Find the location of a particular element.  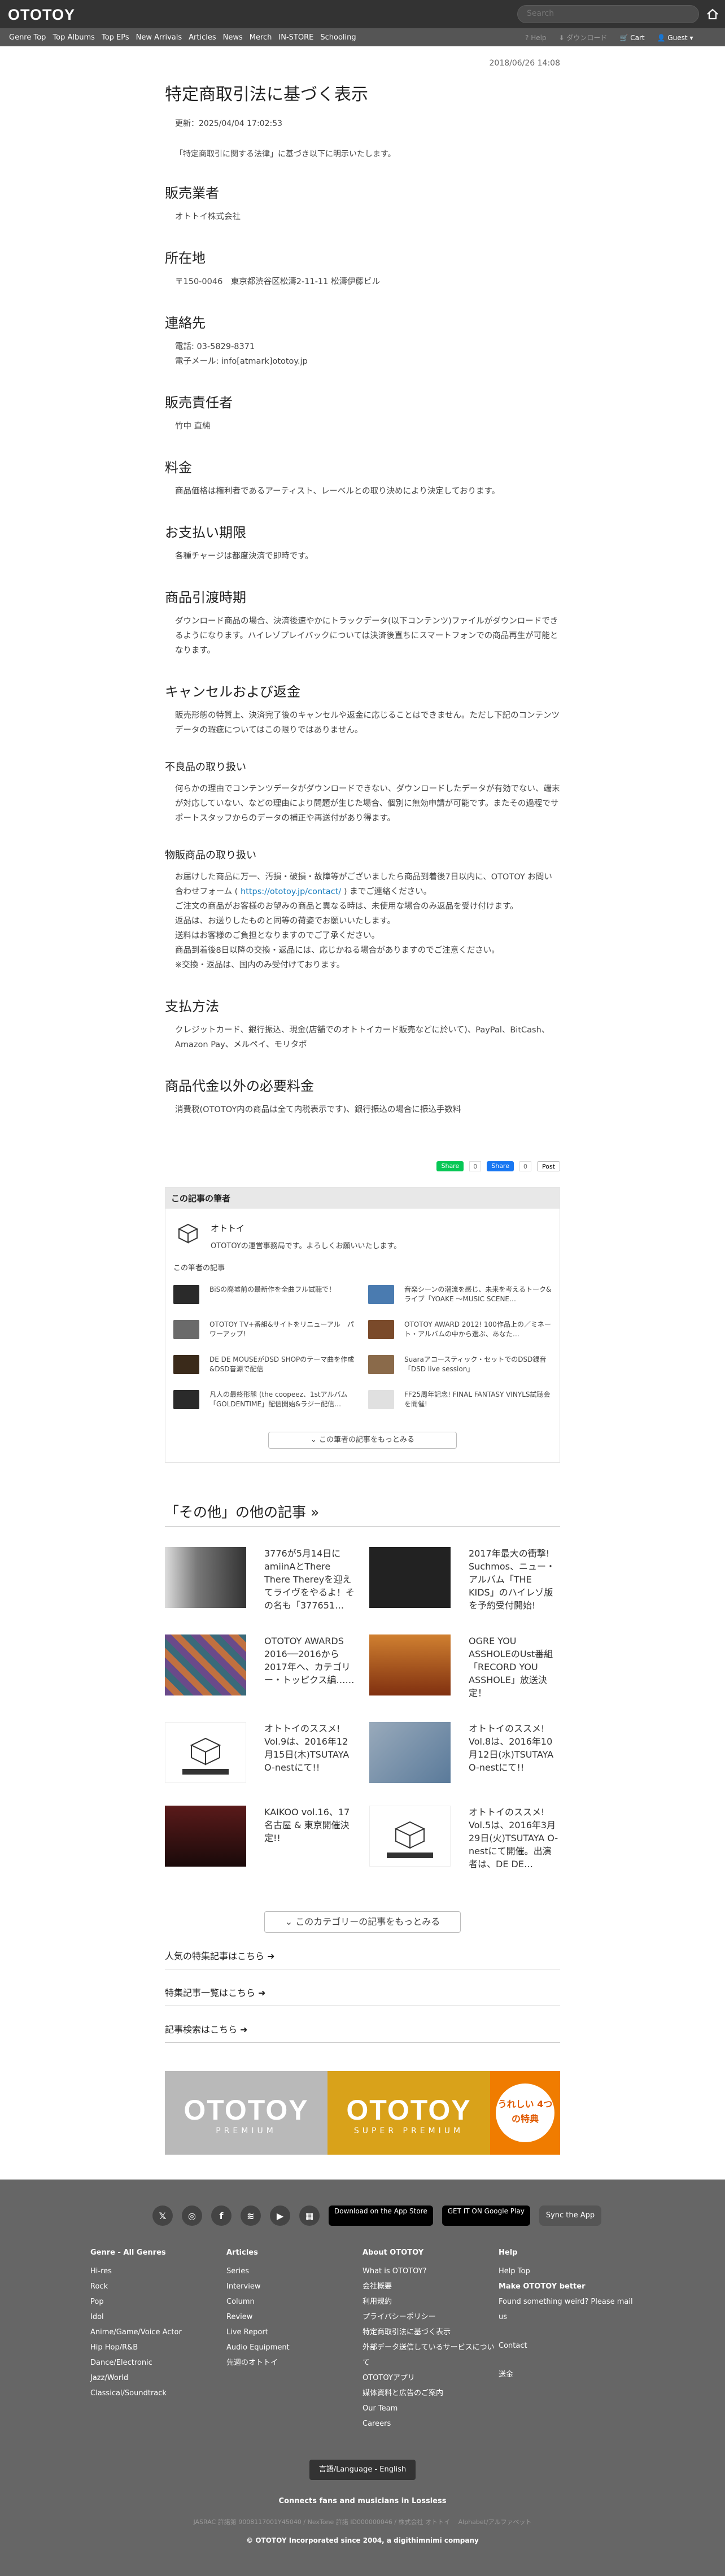

footer-link: 特定商取引法に基づく表示 is located at coordinates (430, 2332).